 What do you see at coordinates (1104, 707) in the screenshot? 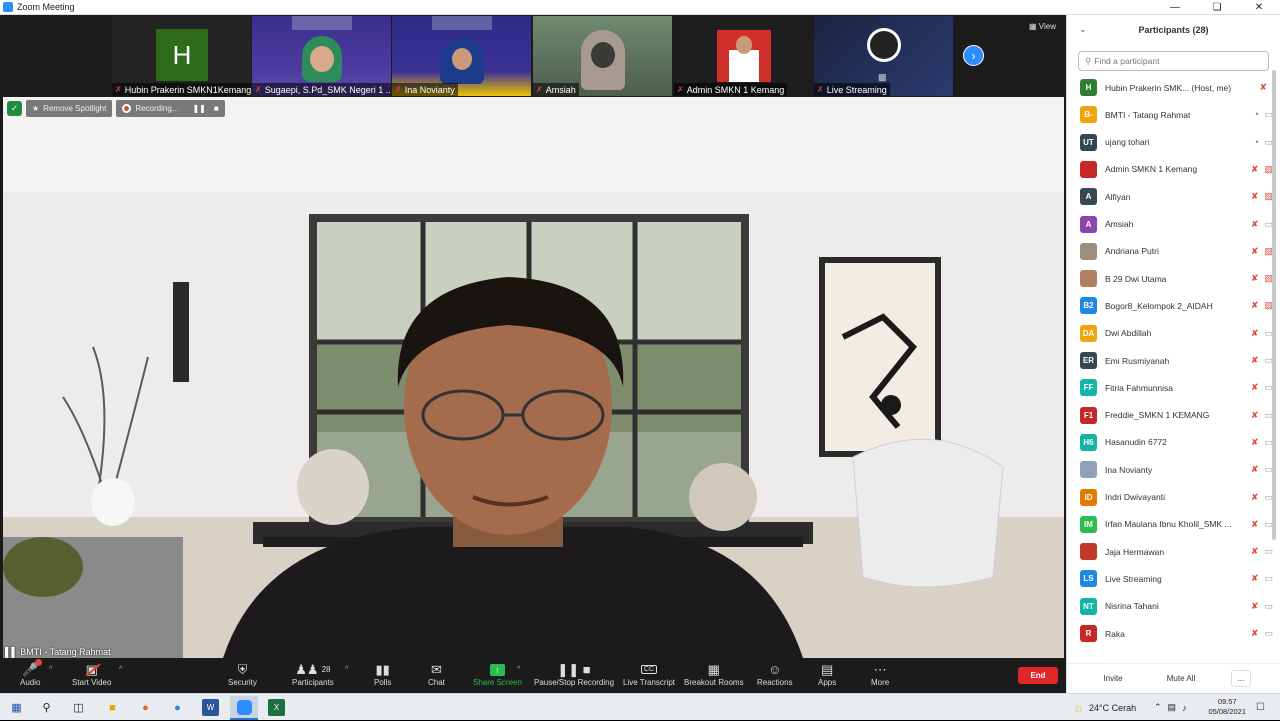
I see `weather-widget: ☼ 24°C Cerah` at bounding box center [1104, 707].